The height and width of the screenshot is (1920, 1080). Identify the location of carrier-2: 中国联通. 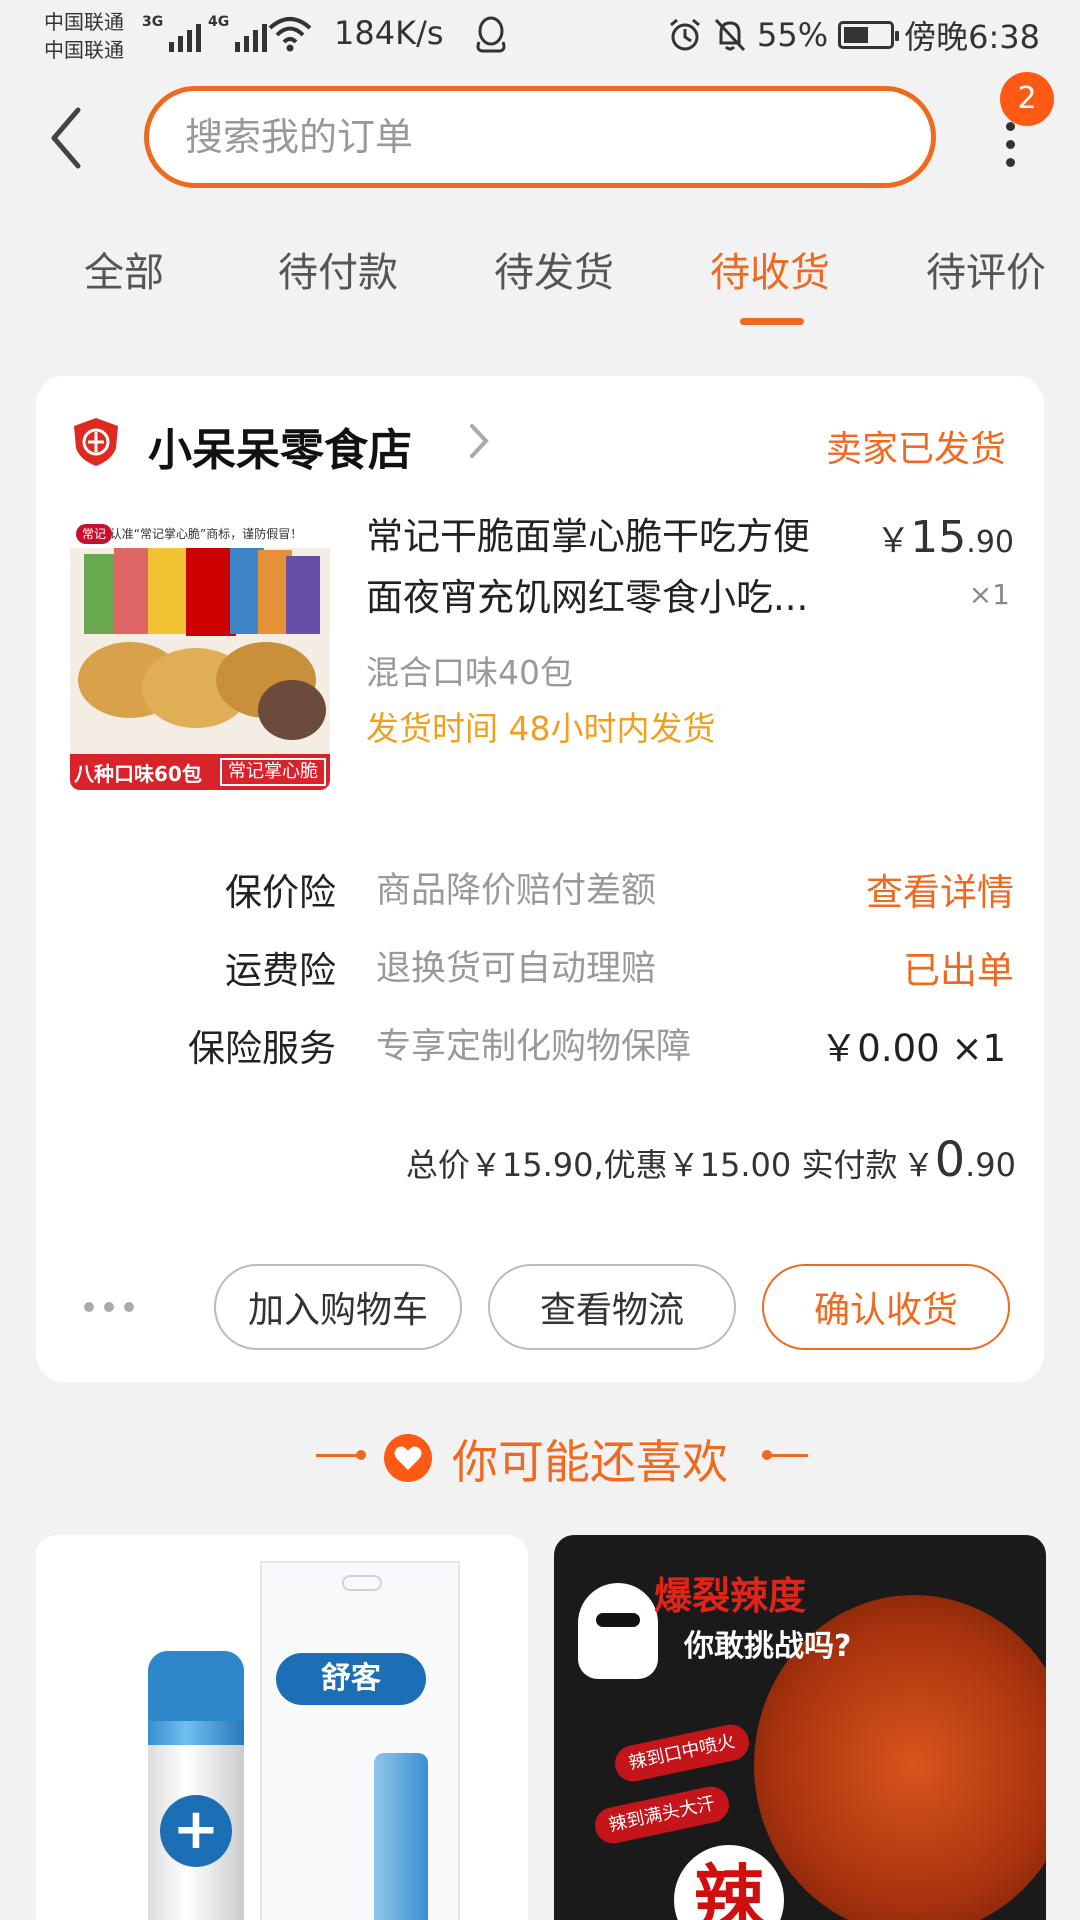
(84, 50).